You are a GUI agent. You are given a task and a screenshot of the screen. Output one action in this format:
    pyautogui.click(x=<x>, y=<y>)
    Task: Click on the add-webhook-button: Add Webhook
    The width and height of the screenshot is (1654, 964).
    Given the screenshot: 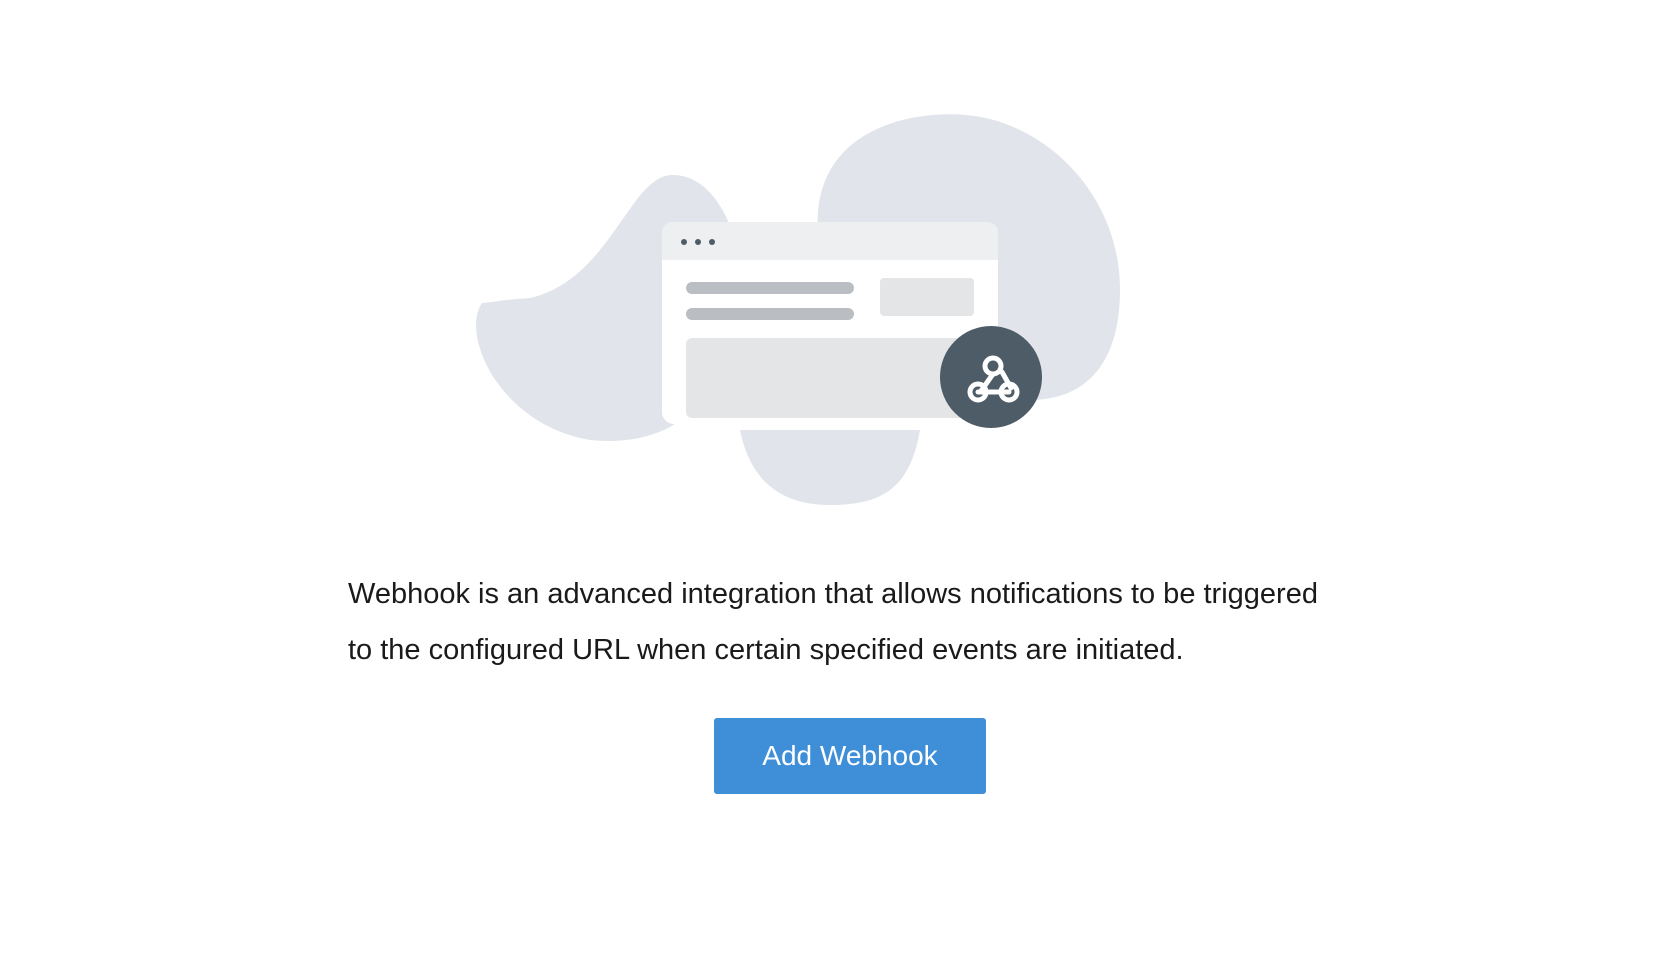 What is the action you would take?
    pyautogui.click(x=850, y=756)
    